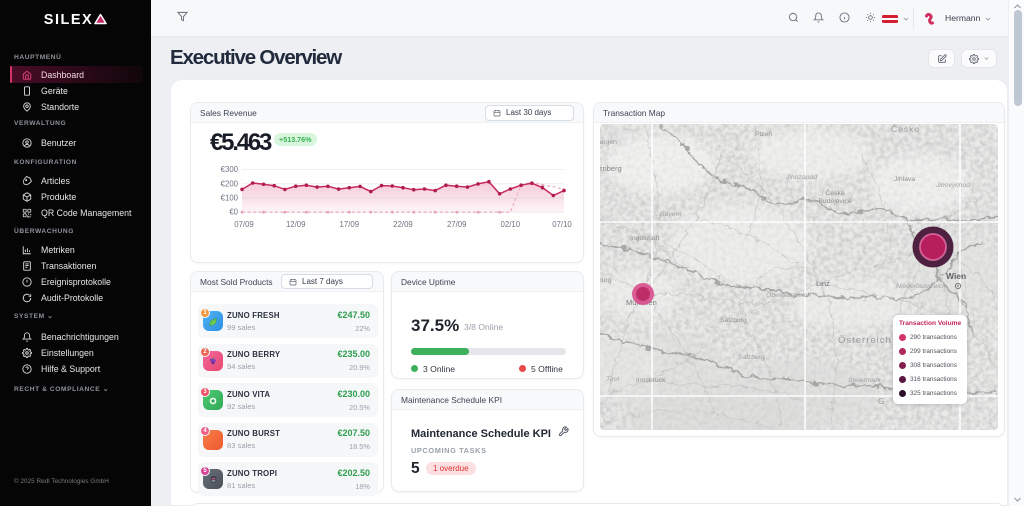 Image resolution: width=1024 pixels, height=506 pixels. I want to click on svg-text: Innsbruck, so click(651, 380).